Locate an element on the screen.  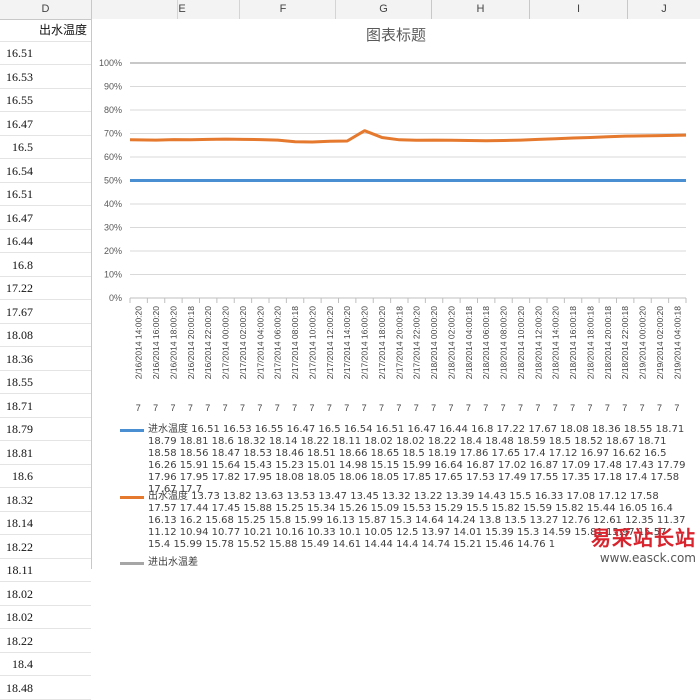
cell-d: 16.55 is located at coordinates (45, 100).